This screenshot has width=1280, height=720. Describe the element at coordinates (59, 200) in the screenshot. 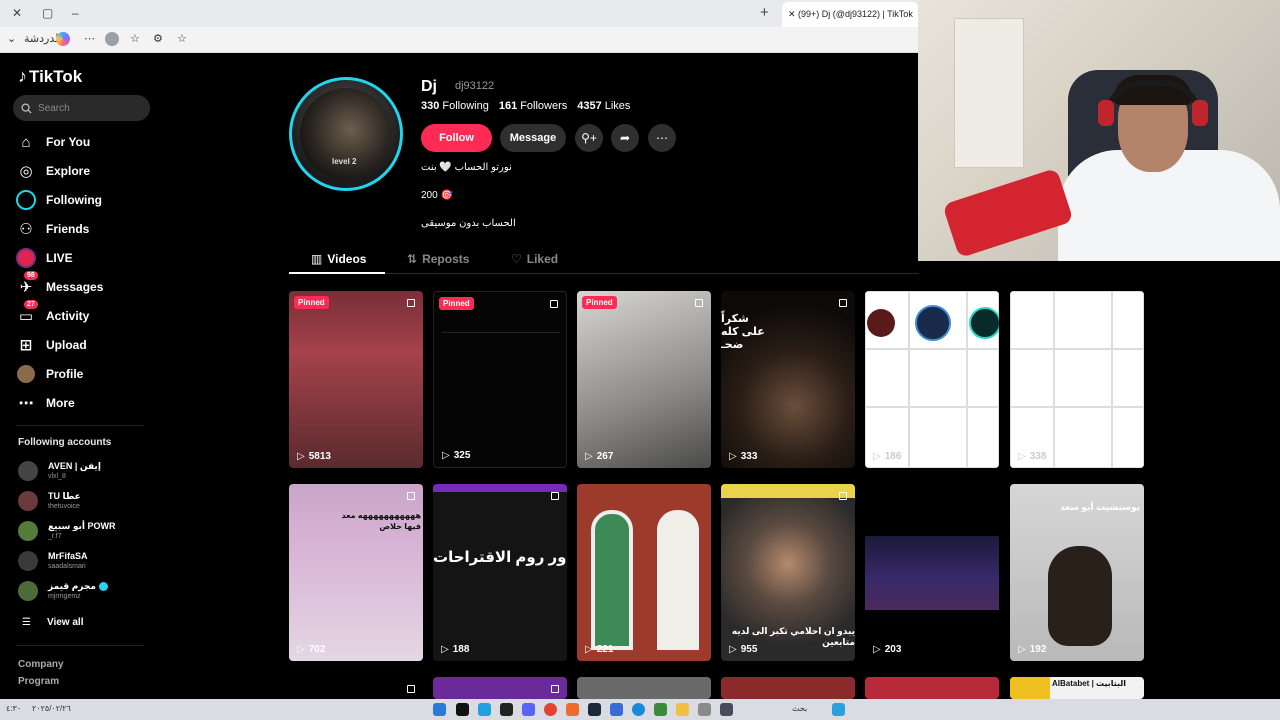

I see `nav-following: Following` at that location.